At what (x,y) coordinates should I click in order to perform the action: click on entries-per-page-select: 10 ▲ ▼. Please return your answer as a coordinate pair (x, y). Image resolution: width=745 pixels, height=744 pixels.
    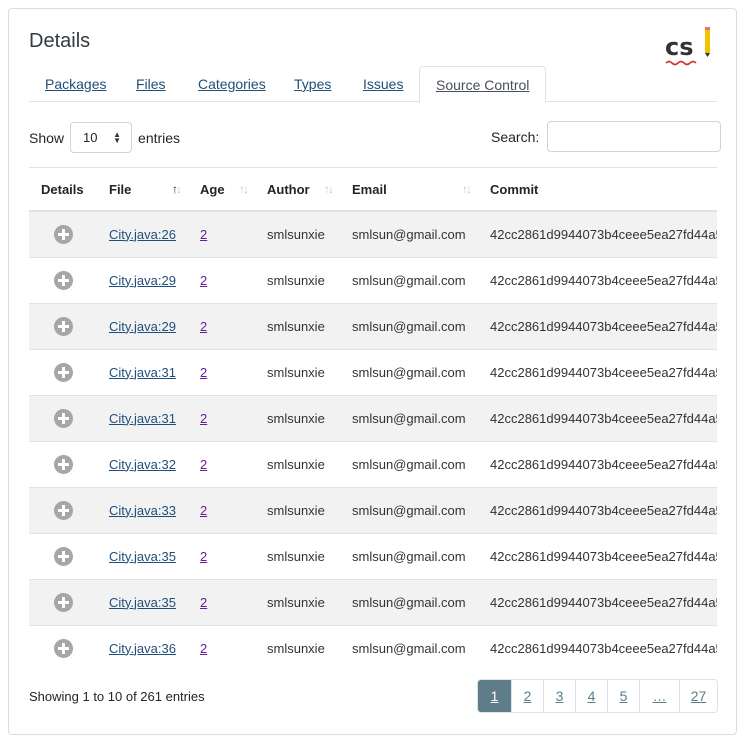
    Looking at the image, I should click on (101, 137).